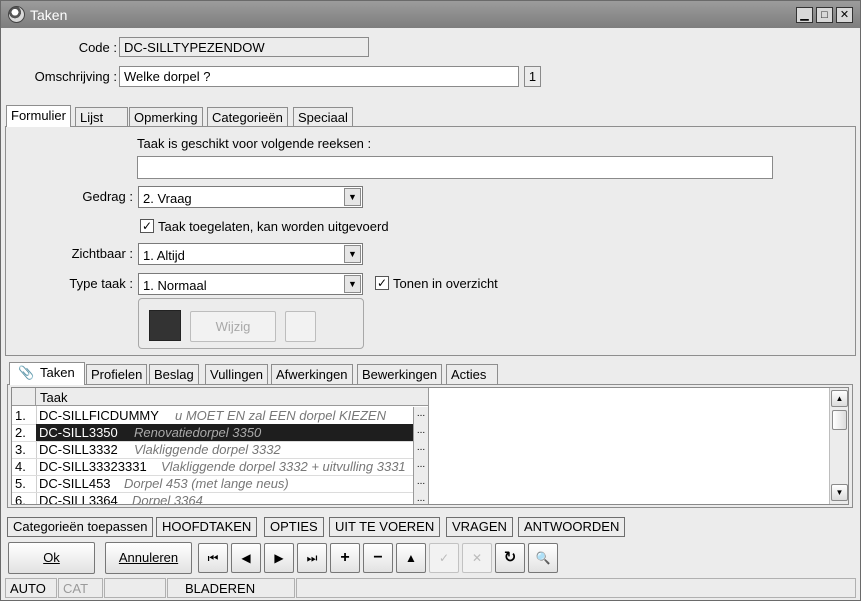 The height and width of the screenshot is (601, 861). Describe the element at coordinates (455, 167) in the screenshot. I see `reeksen-field` at that location.